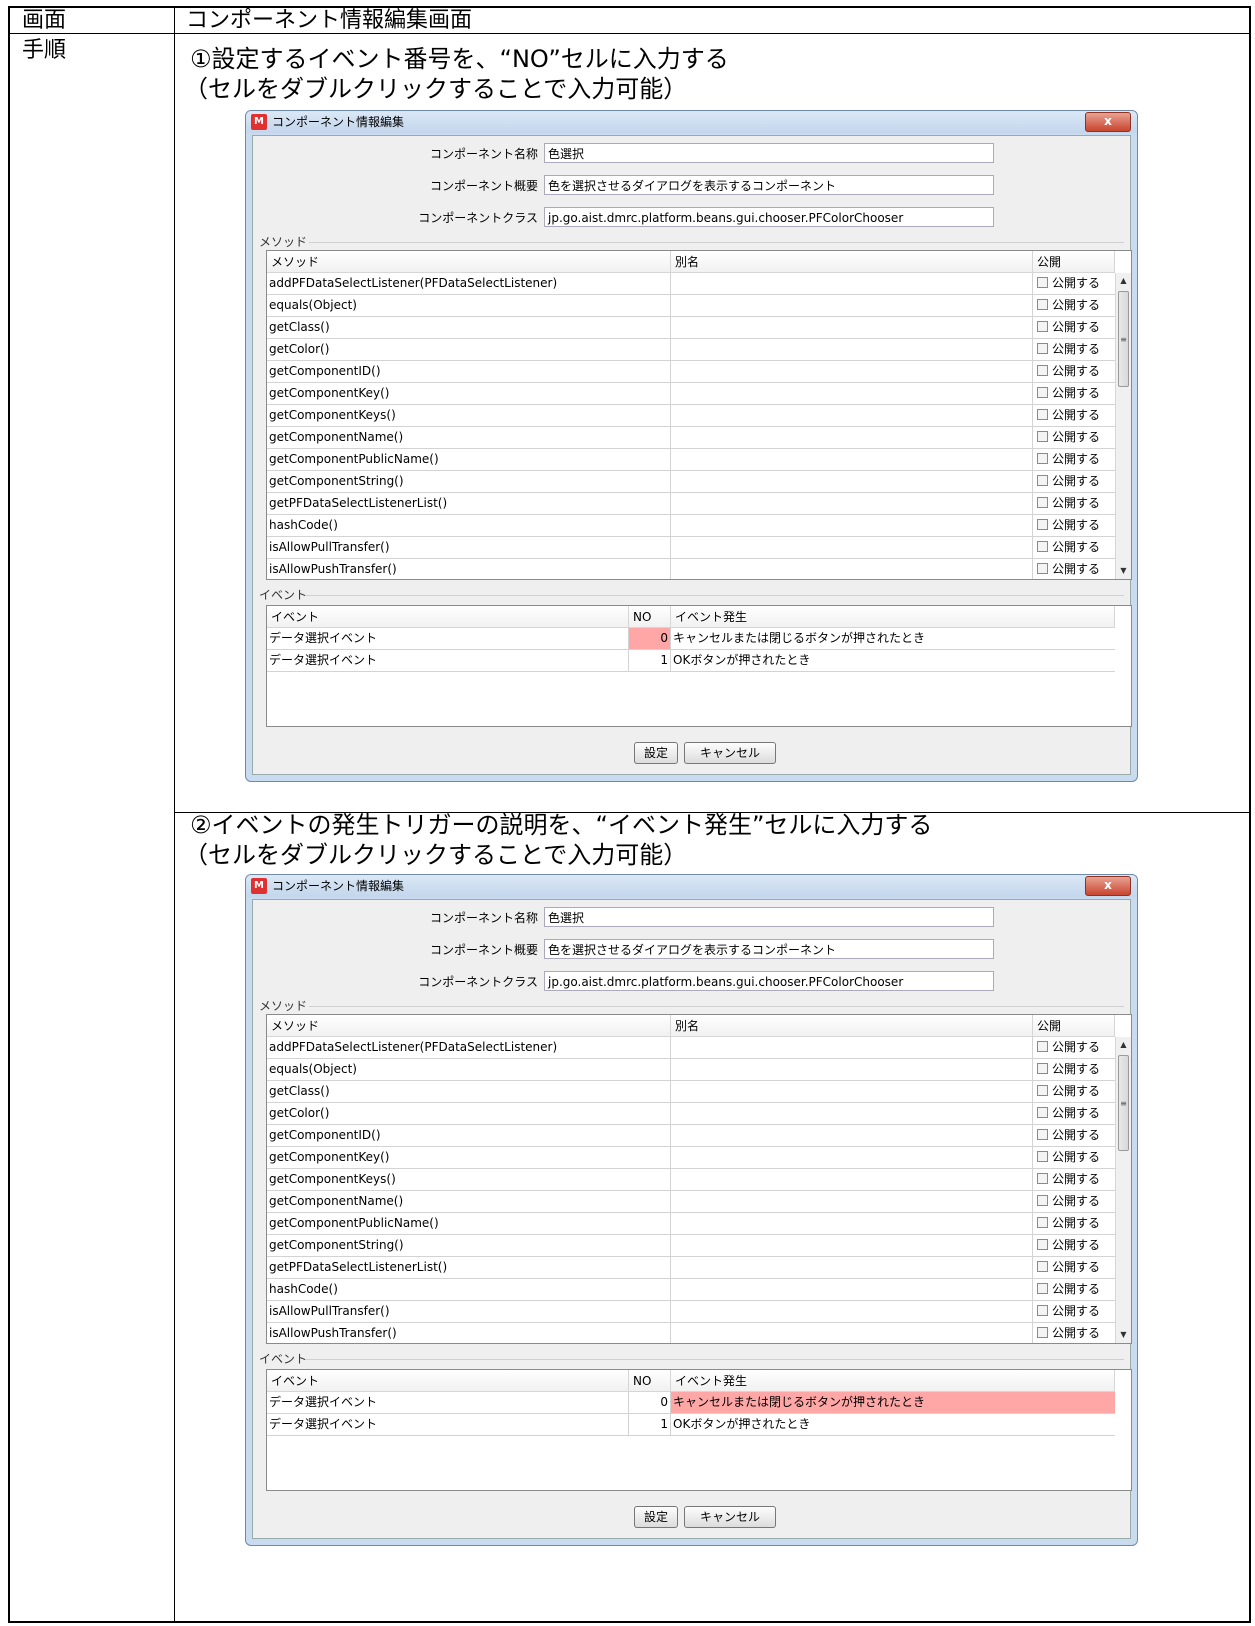 Image resolution: width=1255 pixels, height=1626 pixels. Describe the element at coordinates (1108, 122) in the screenshot. I see `close-button: x` at that location.